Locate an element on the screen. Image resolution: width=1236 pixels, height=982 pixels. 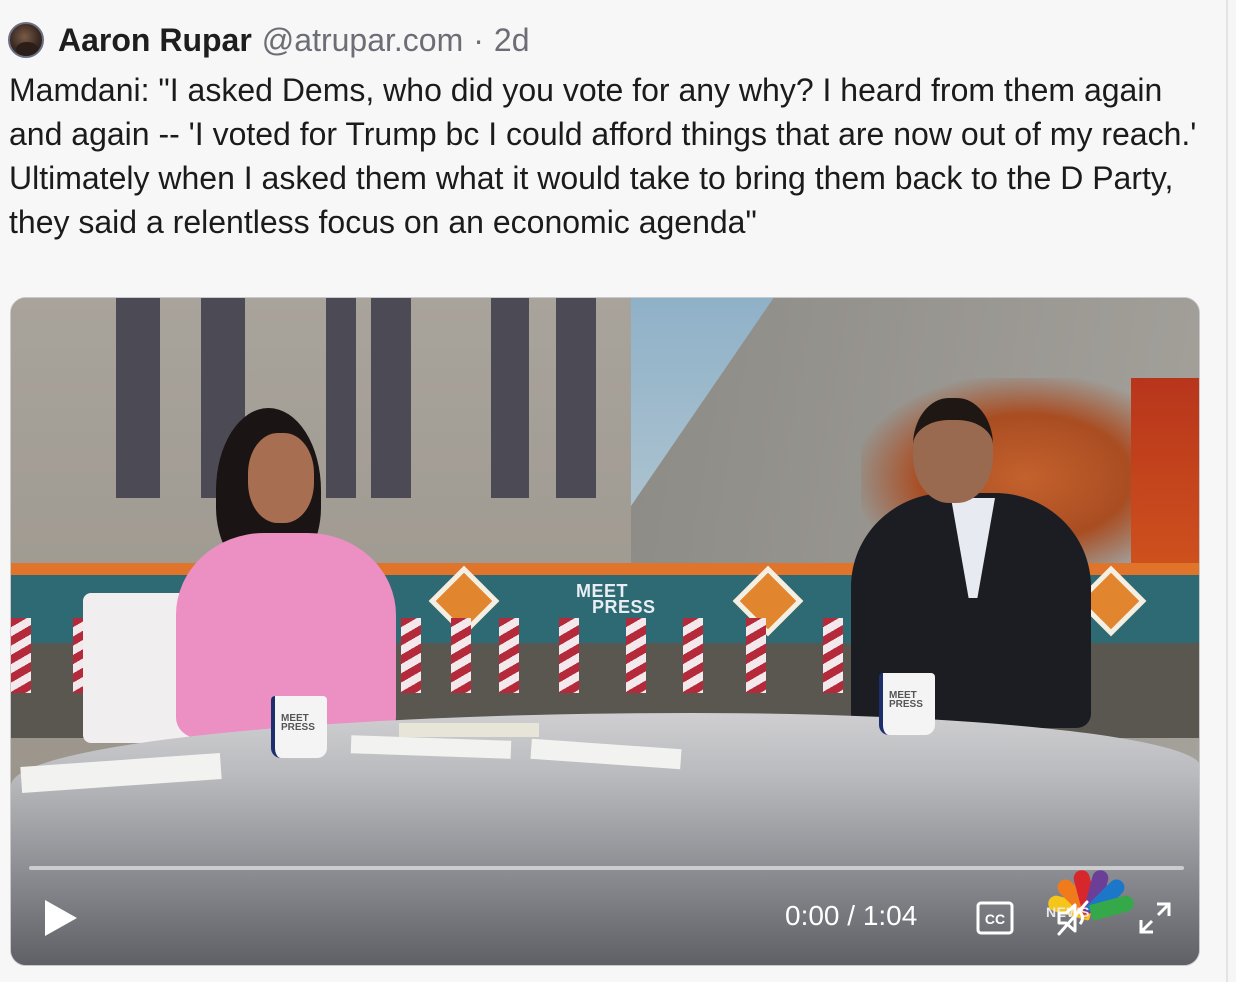
desk-paper is located at coordinates (469, 730).